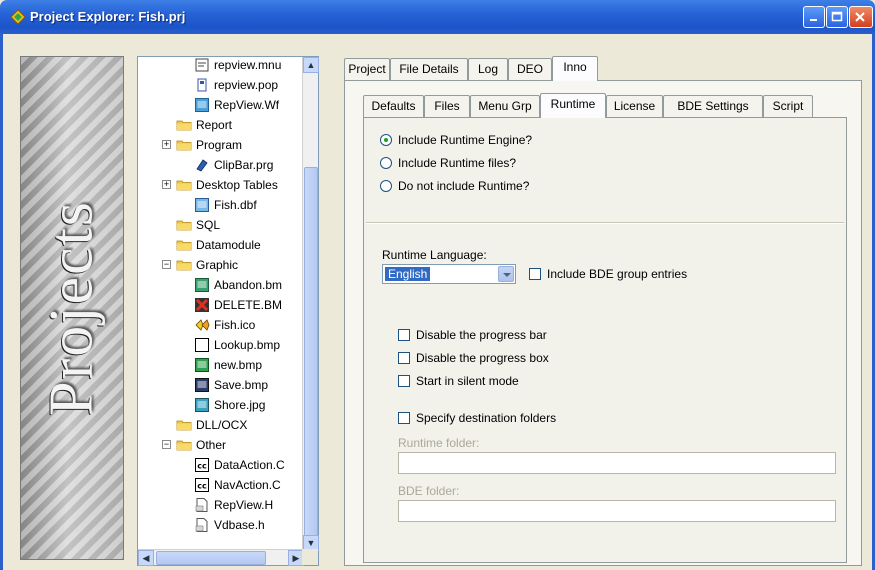 Image resolution: width=875 pixels, height=570 pixels. Describe the element at coordinates (248, 285) in the screenshot. I see `tree-item-label: Abandon.bm` at that location.